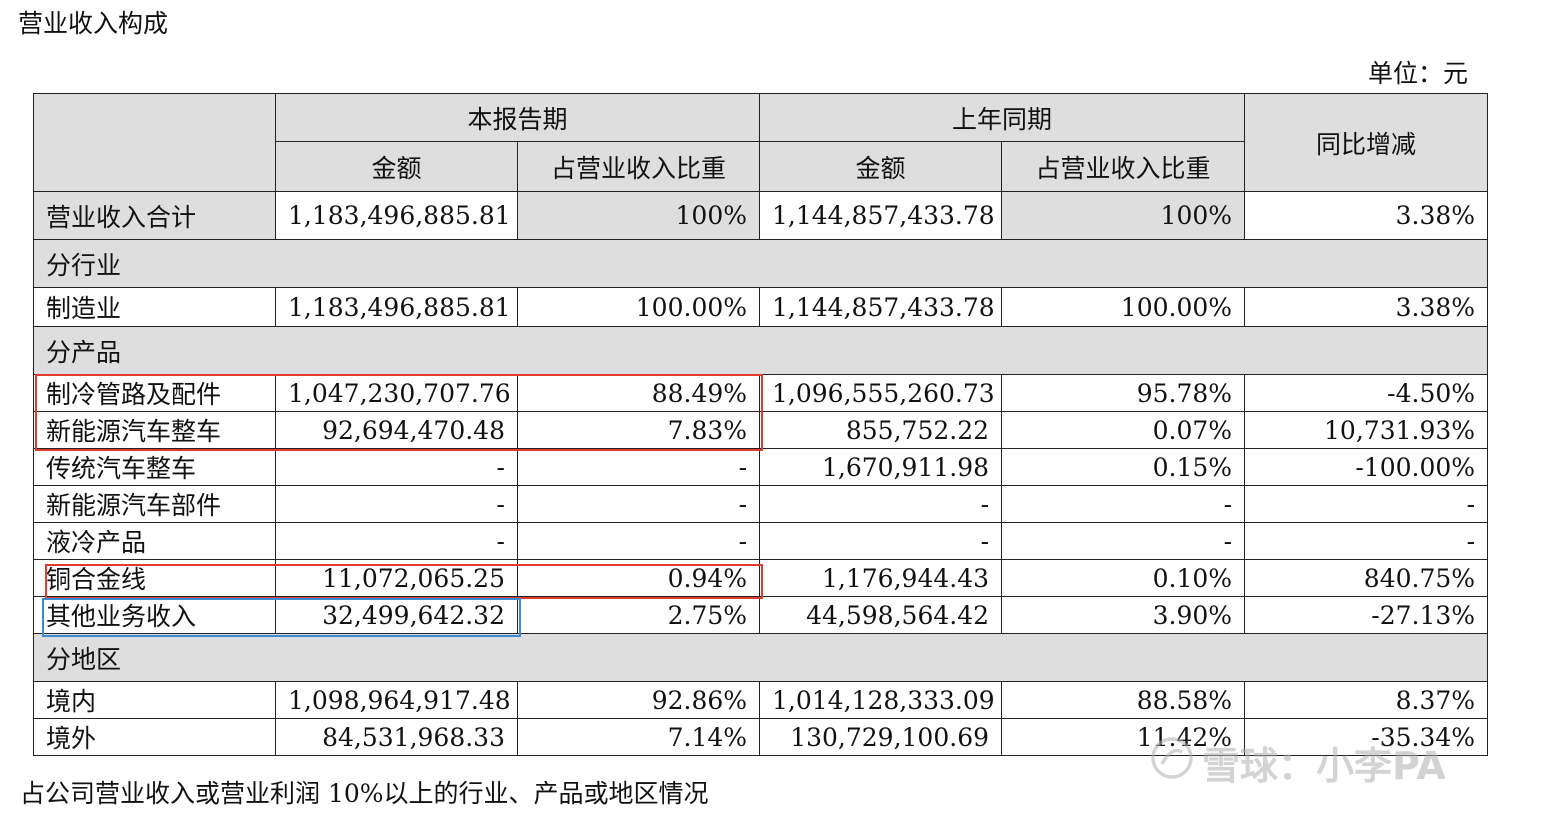  I want to click on watermark: 雪球：小李PA, so click(1298, 762).